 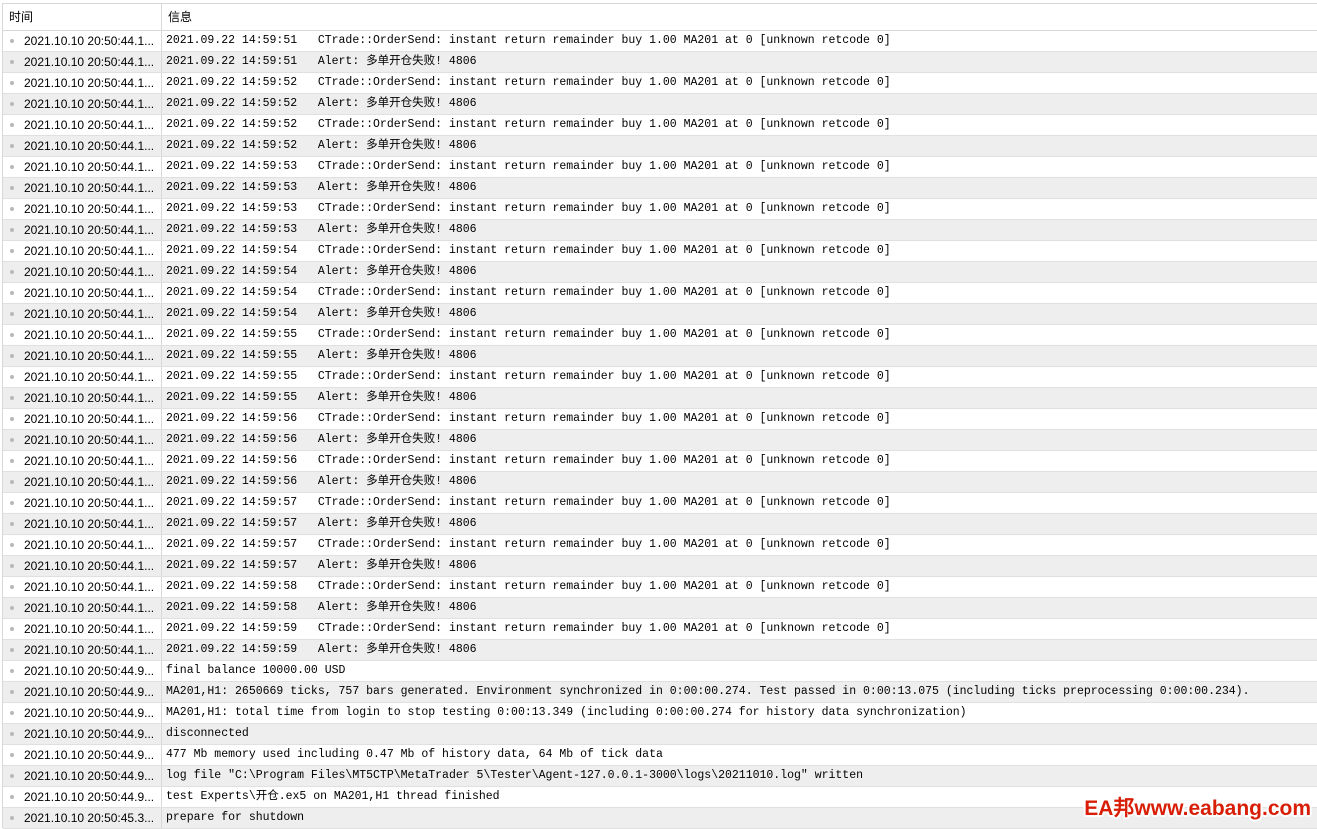 What do you see at coordinates (256, 670) in the screenshot?
I see `message-cell: final balance 10000.00 USD` at bounding box center [256, 670].